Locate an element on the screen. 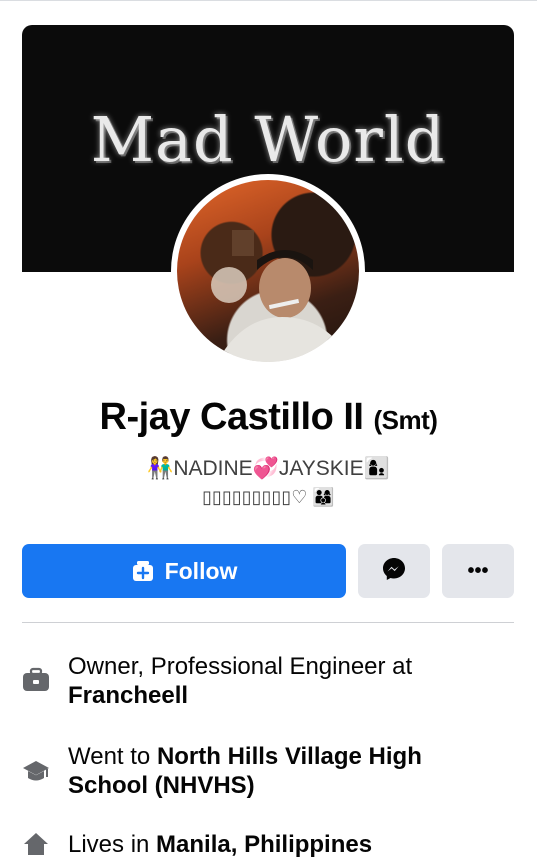  location-text: Lives in Manila, Philippines is located at coordinates (288, 844).